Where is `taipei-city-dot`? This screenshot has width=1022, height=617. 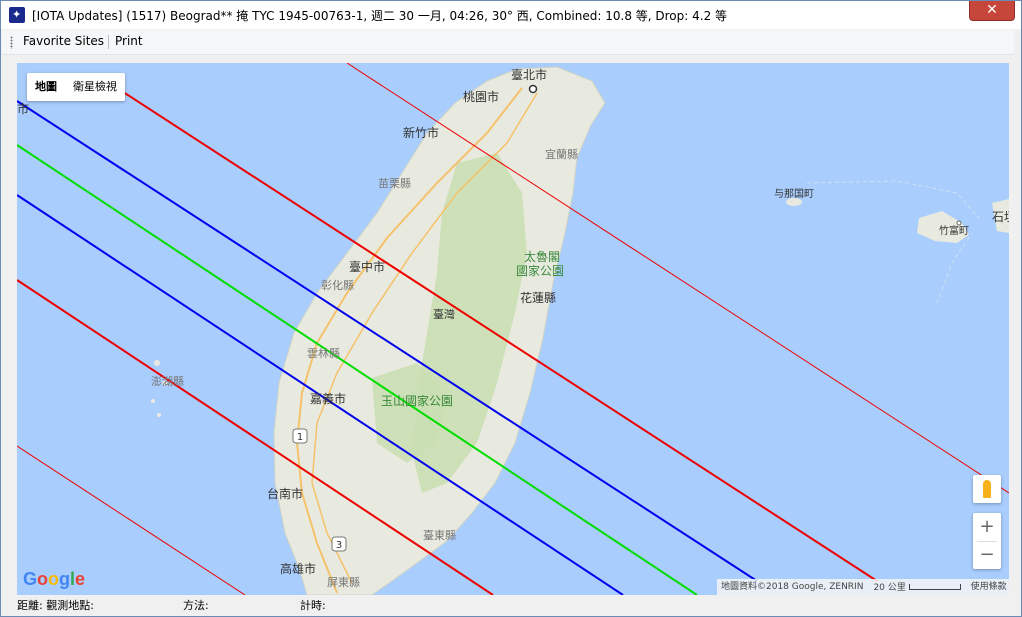 taipei-city-dot is located at coordinates (533, 89).